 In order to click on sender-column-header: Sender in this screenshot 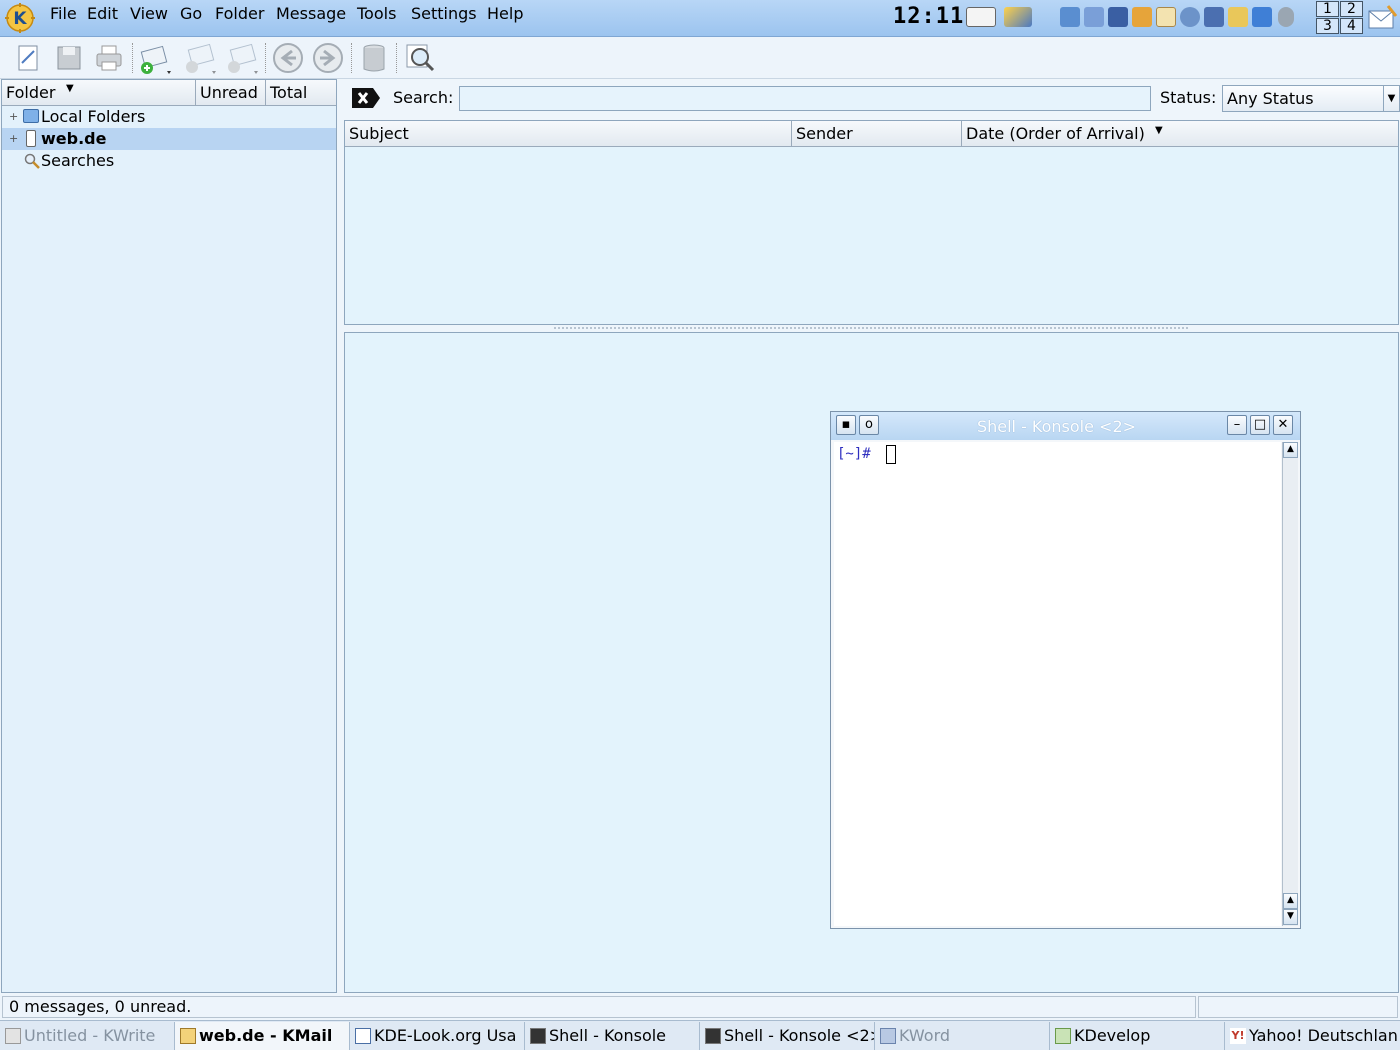, I will do `click(877, 134)`.